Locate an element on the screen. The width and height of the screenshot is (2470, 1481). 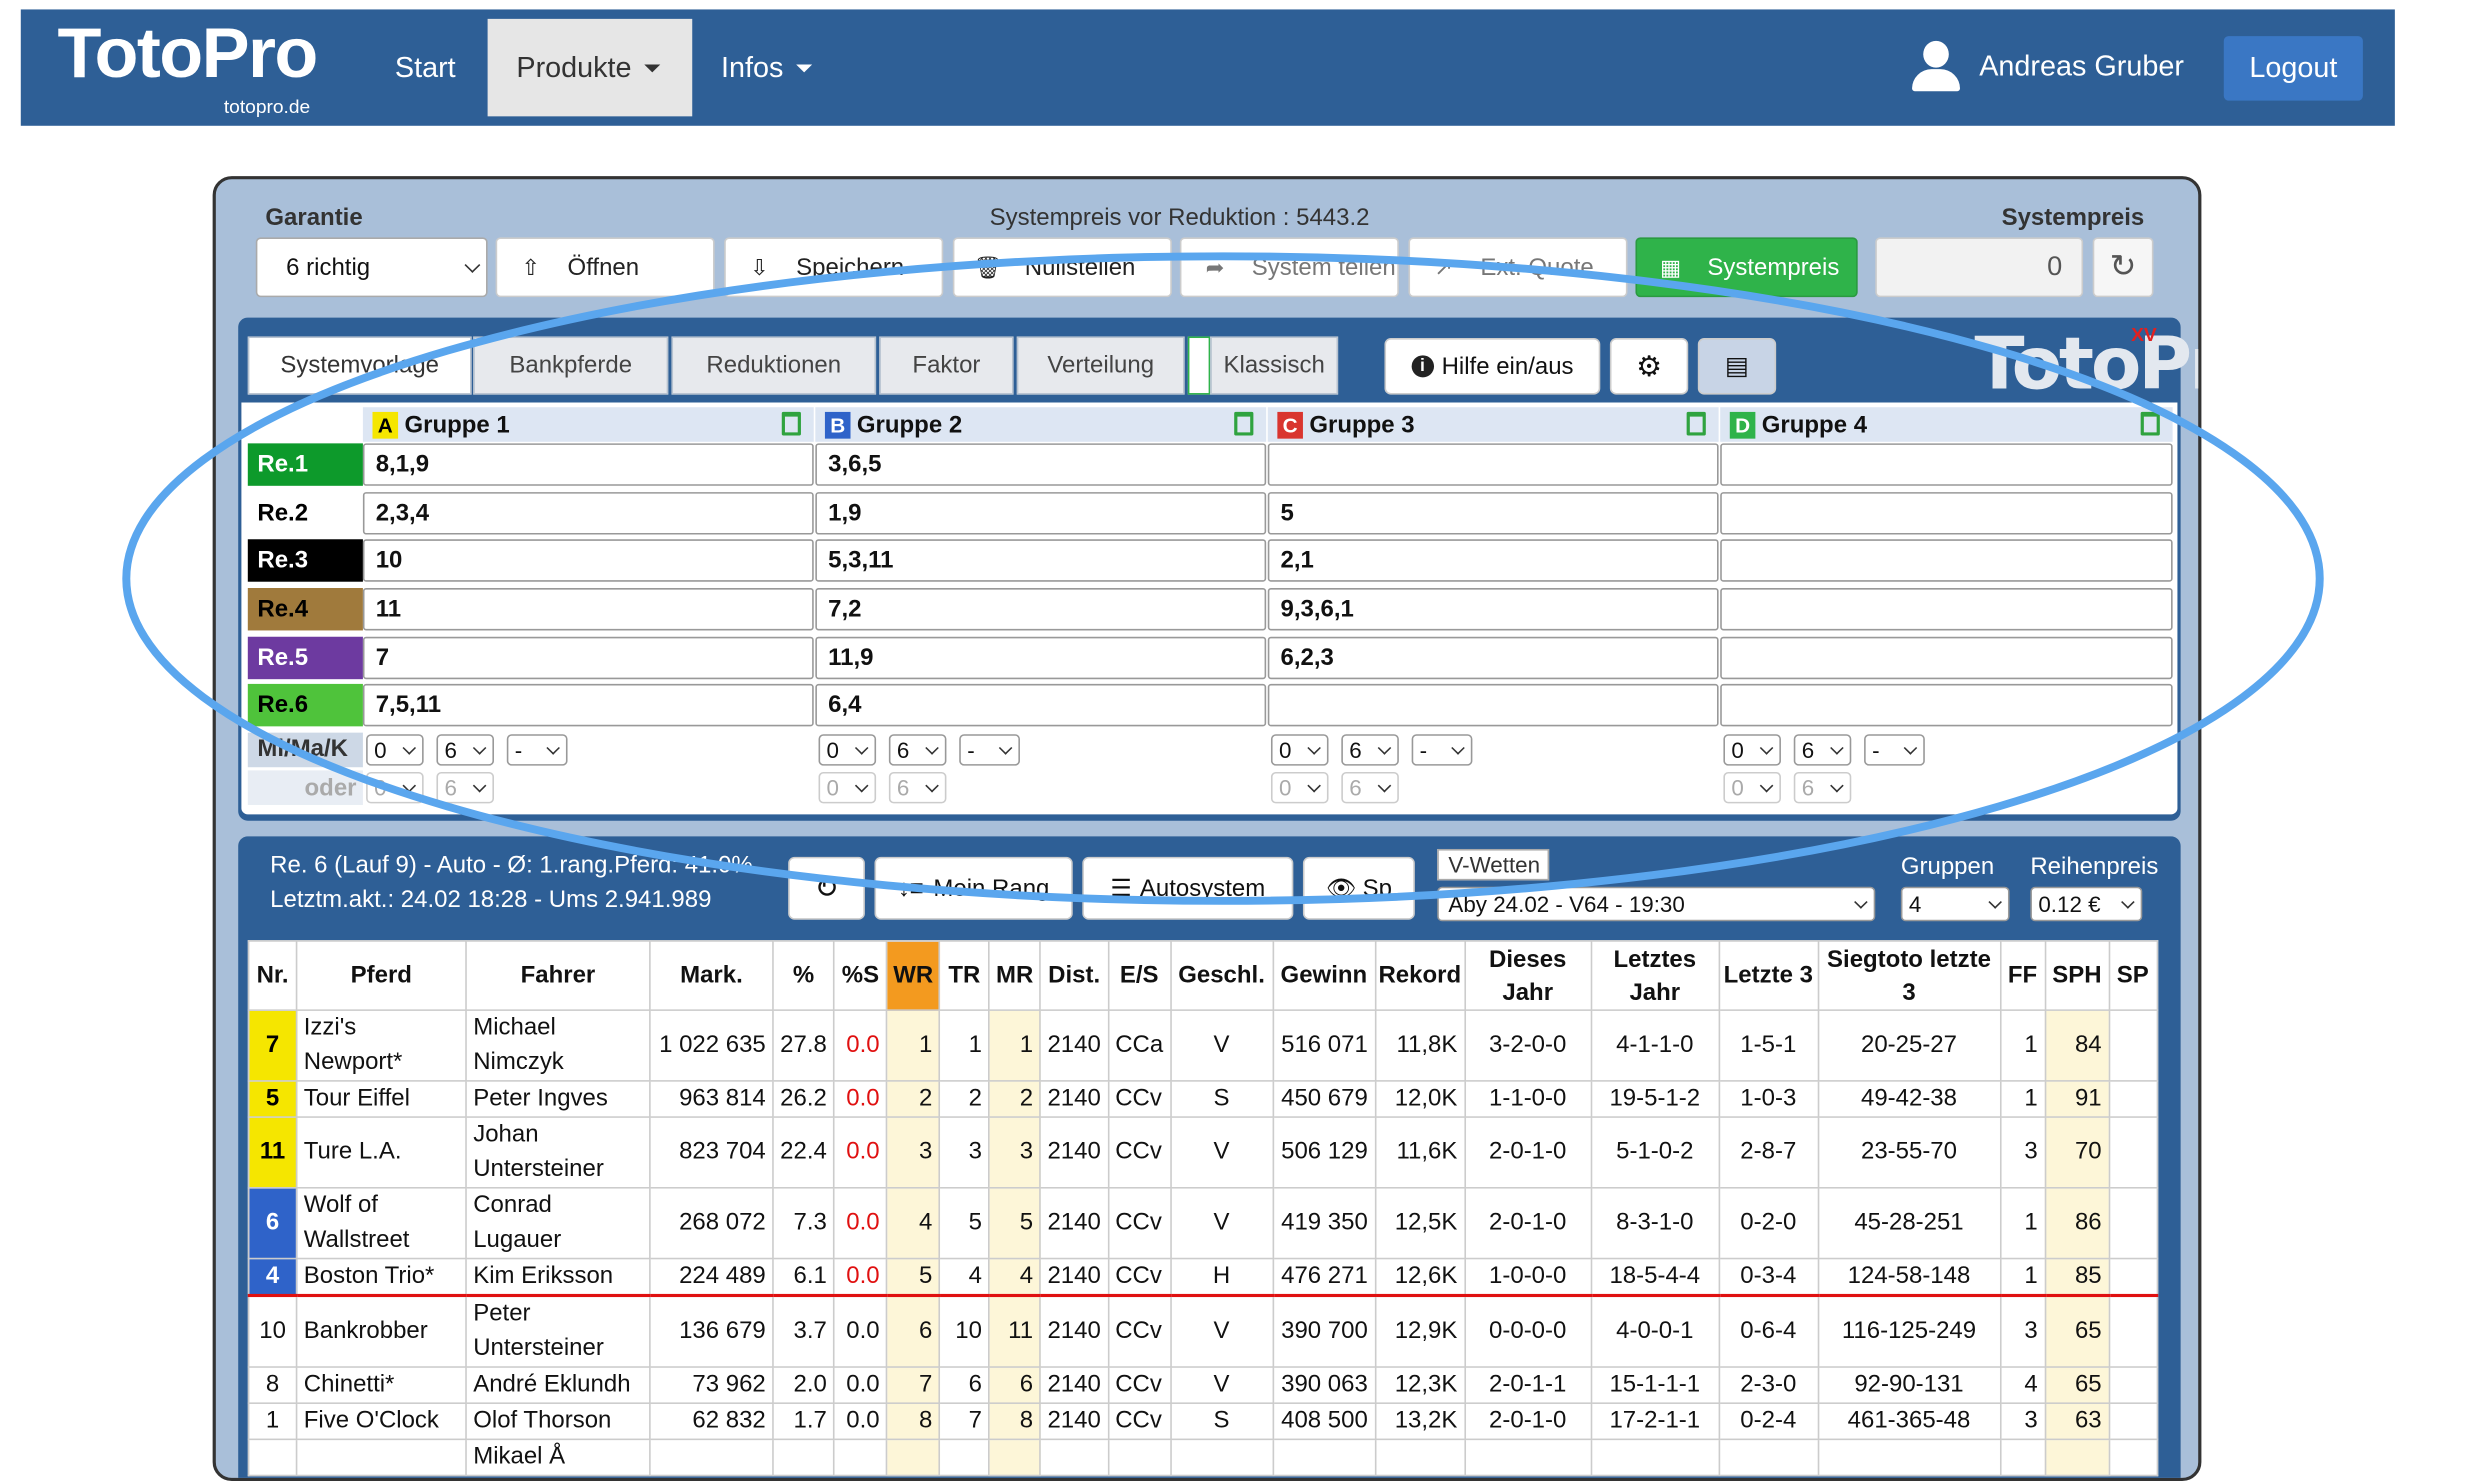
group-cell: 5 is located at coordinates (1493, 513).